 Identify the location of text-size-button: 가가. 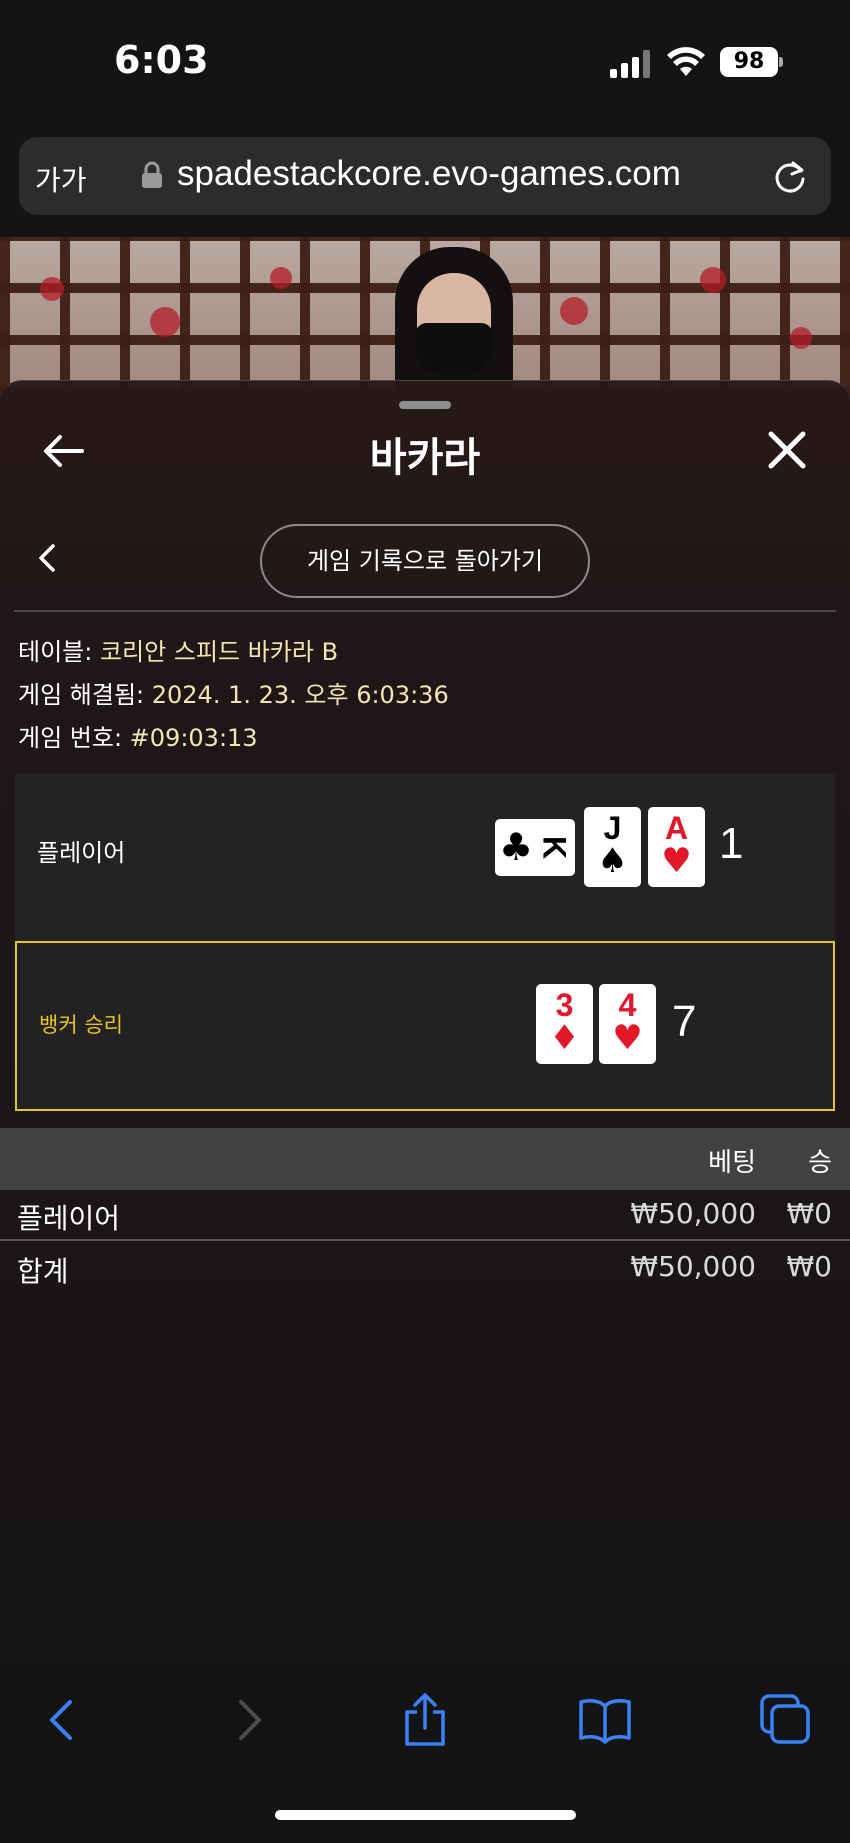
(61, 179).